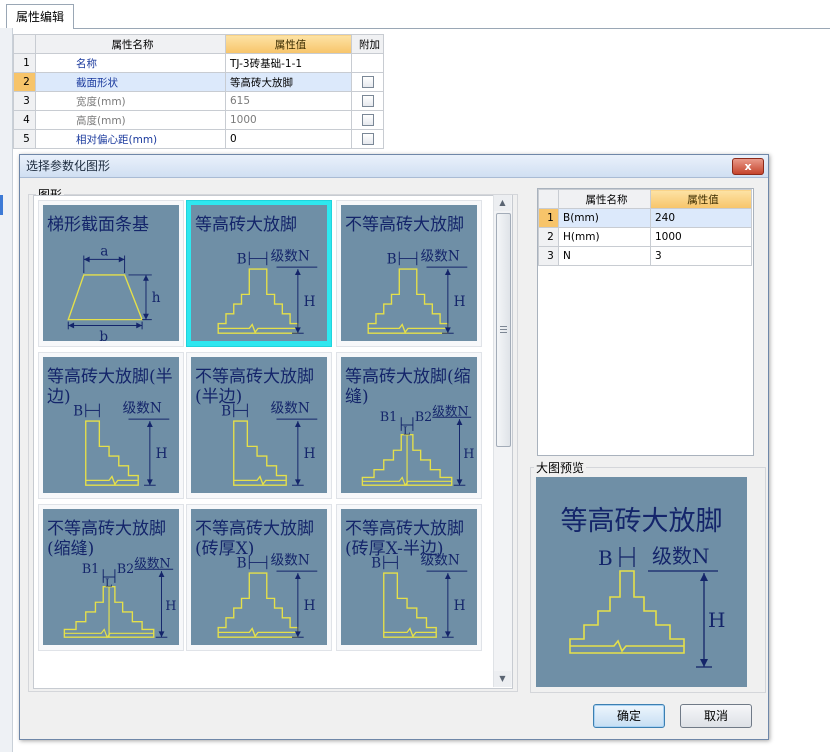  I want to click on property-name: 宽度(mm), so click(130, 101).